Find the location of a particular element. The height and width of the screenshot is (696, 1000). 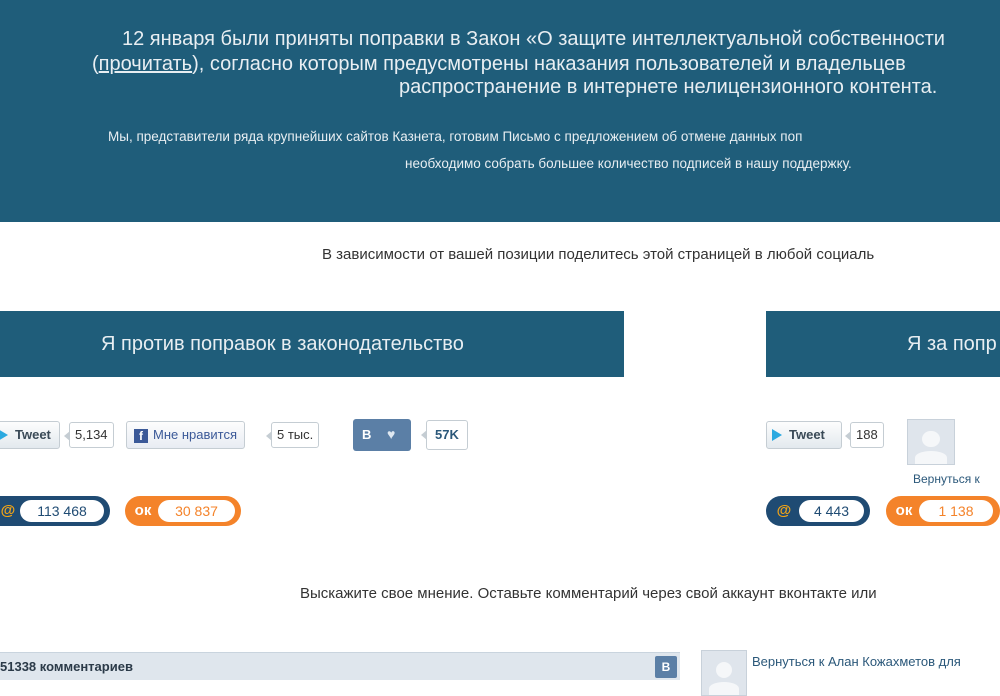

tweet-button-for: Tweet is located at coordinates (804, 435).